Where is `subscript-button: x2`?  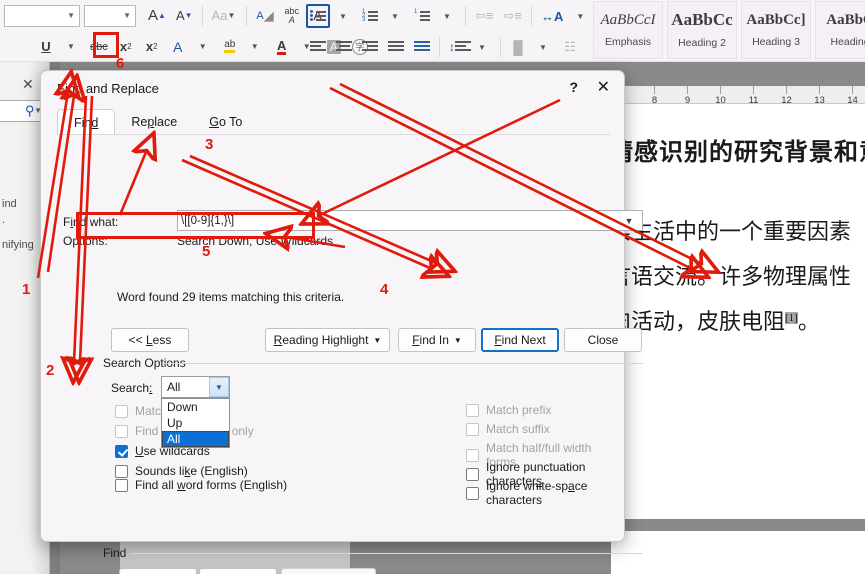 subscript-button: x2 is located at coordinates (126, 47).